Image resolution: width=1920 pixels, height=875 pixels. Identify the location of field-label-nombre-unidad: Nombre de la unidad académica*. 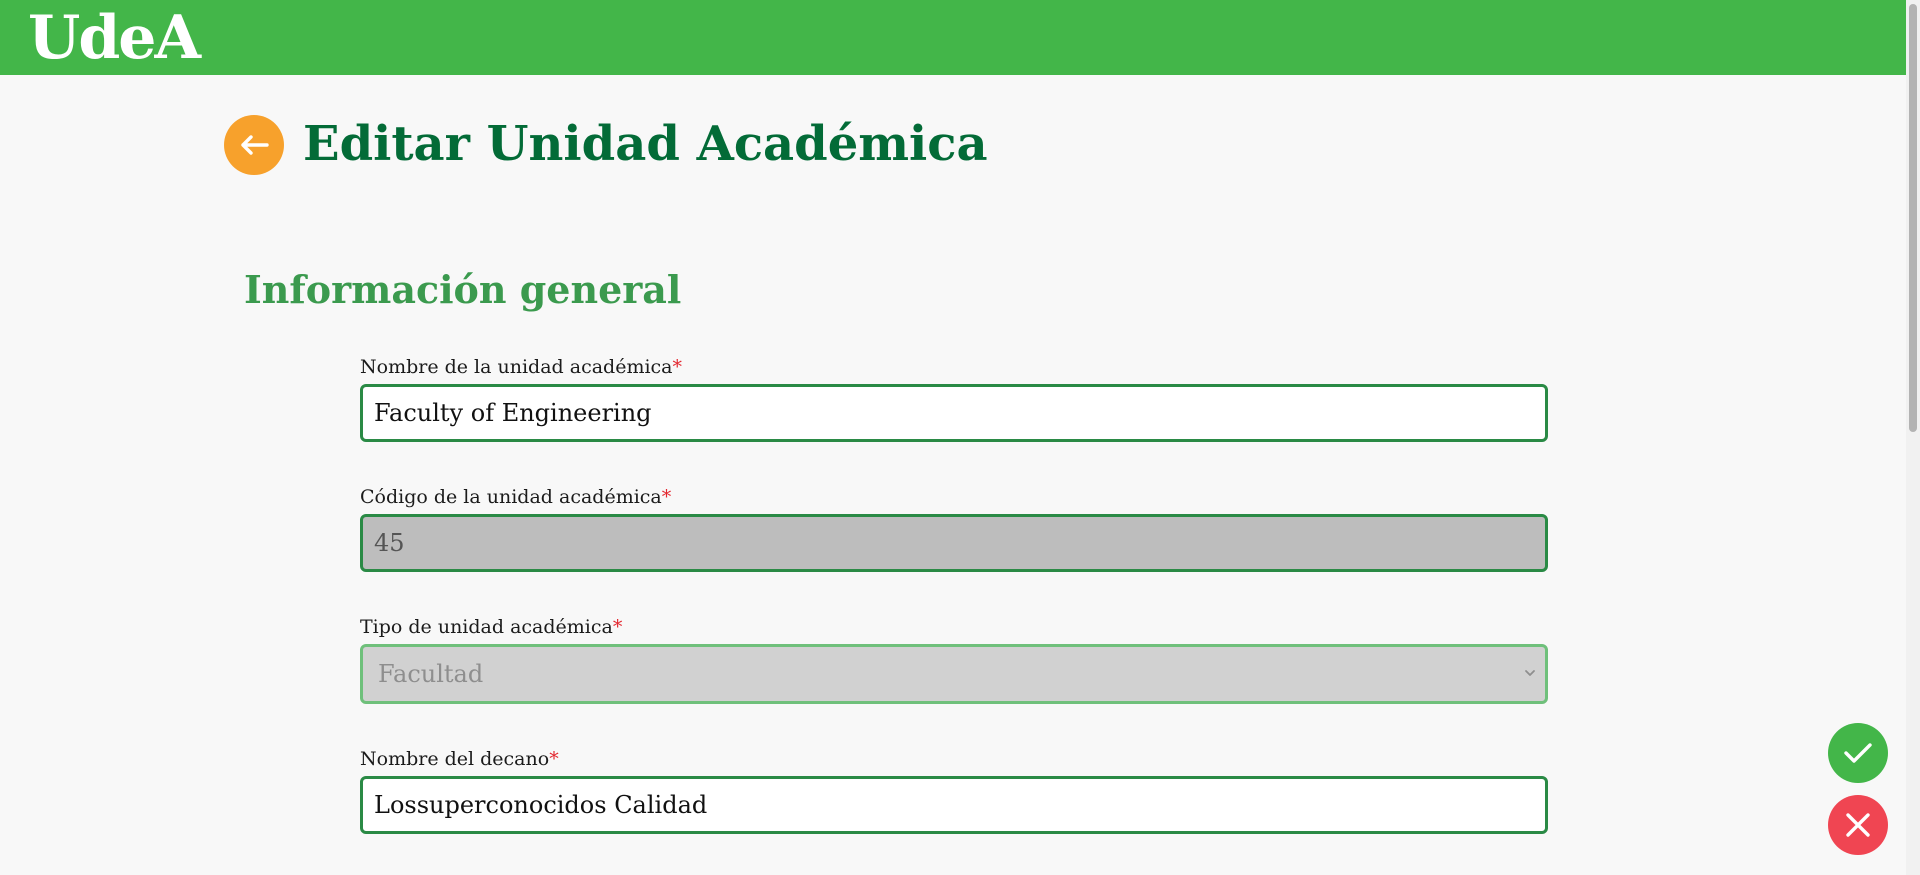
(521, 367).